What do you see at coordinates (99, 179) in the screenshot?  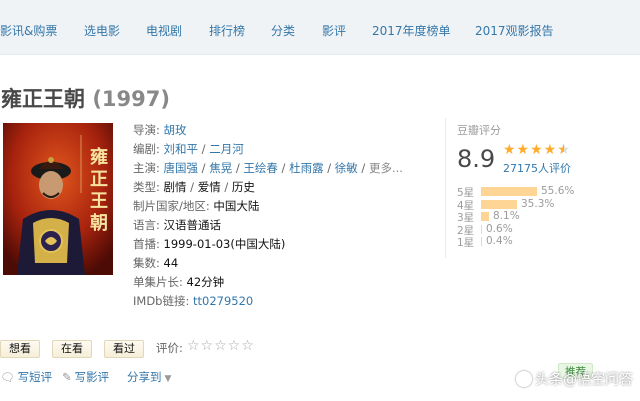 I see `poster-title-char-2: 正` at bounding box center [99, 179].